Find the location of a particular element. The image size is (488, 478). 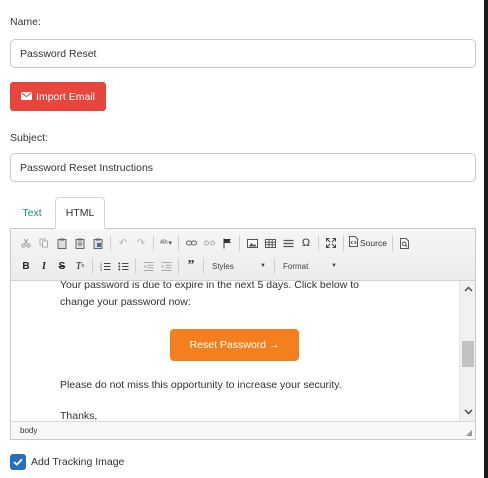

bulleted-list-icon is located at coordinates (123, 266).